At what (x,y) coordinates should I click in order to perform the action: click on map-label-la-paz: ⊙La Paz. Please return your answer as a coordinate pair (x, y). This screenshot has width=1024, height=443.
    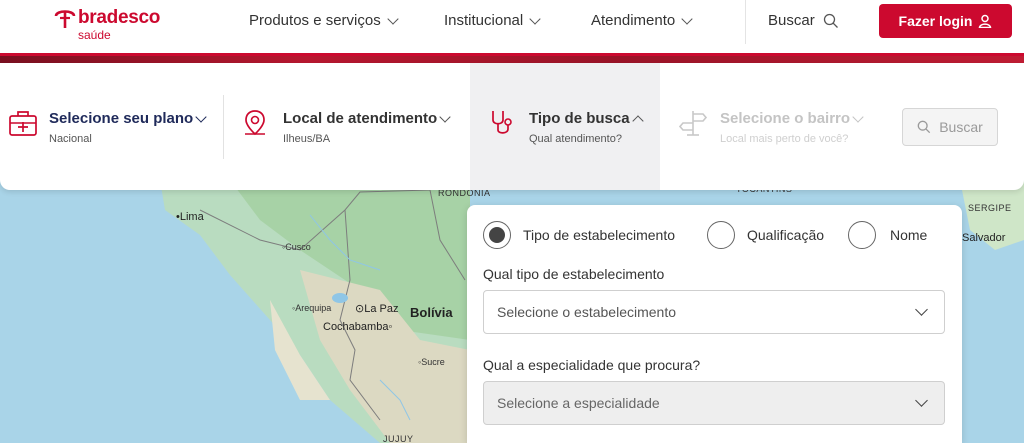
    Looking at the image, I should click on (377, 309).